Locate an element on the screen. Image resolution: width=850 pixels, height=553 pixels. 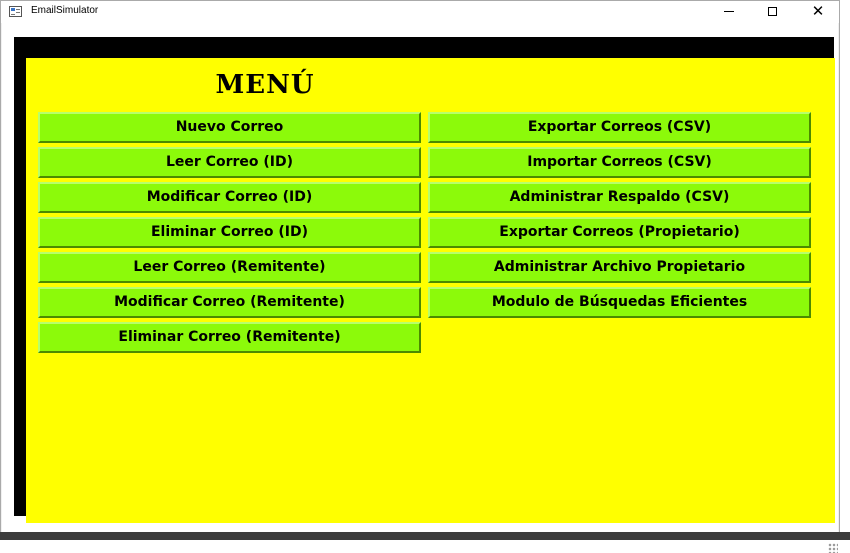
exportar-correos-propietario-button: Exportar Correos (Propietario) is located at coordinates (619, 232).